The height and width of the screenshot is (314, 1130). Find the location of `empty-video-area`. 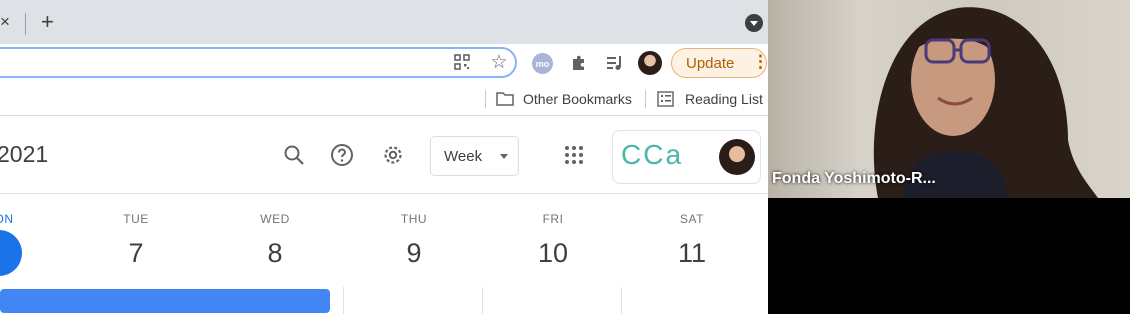

empty-video-area is located at coordinates (958, 256).